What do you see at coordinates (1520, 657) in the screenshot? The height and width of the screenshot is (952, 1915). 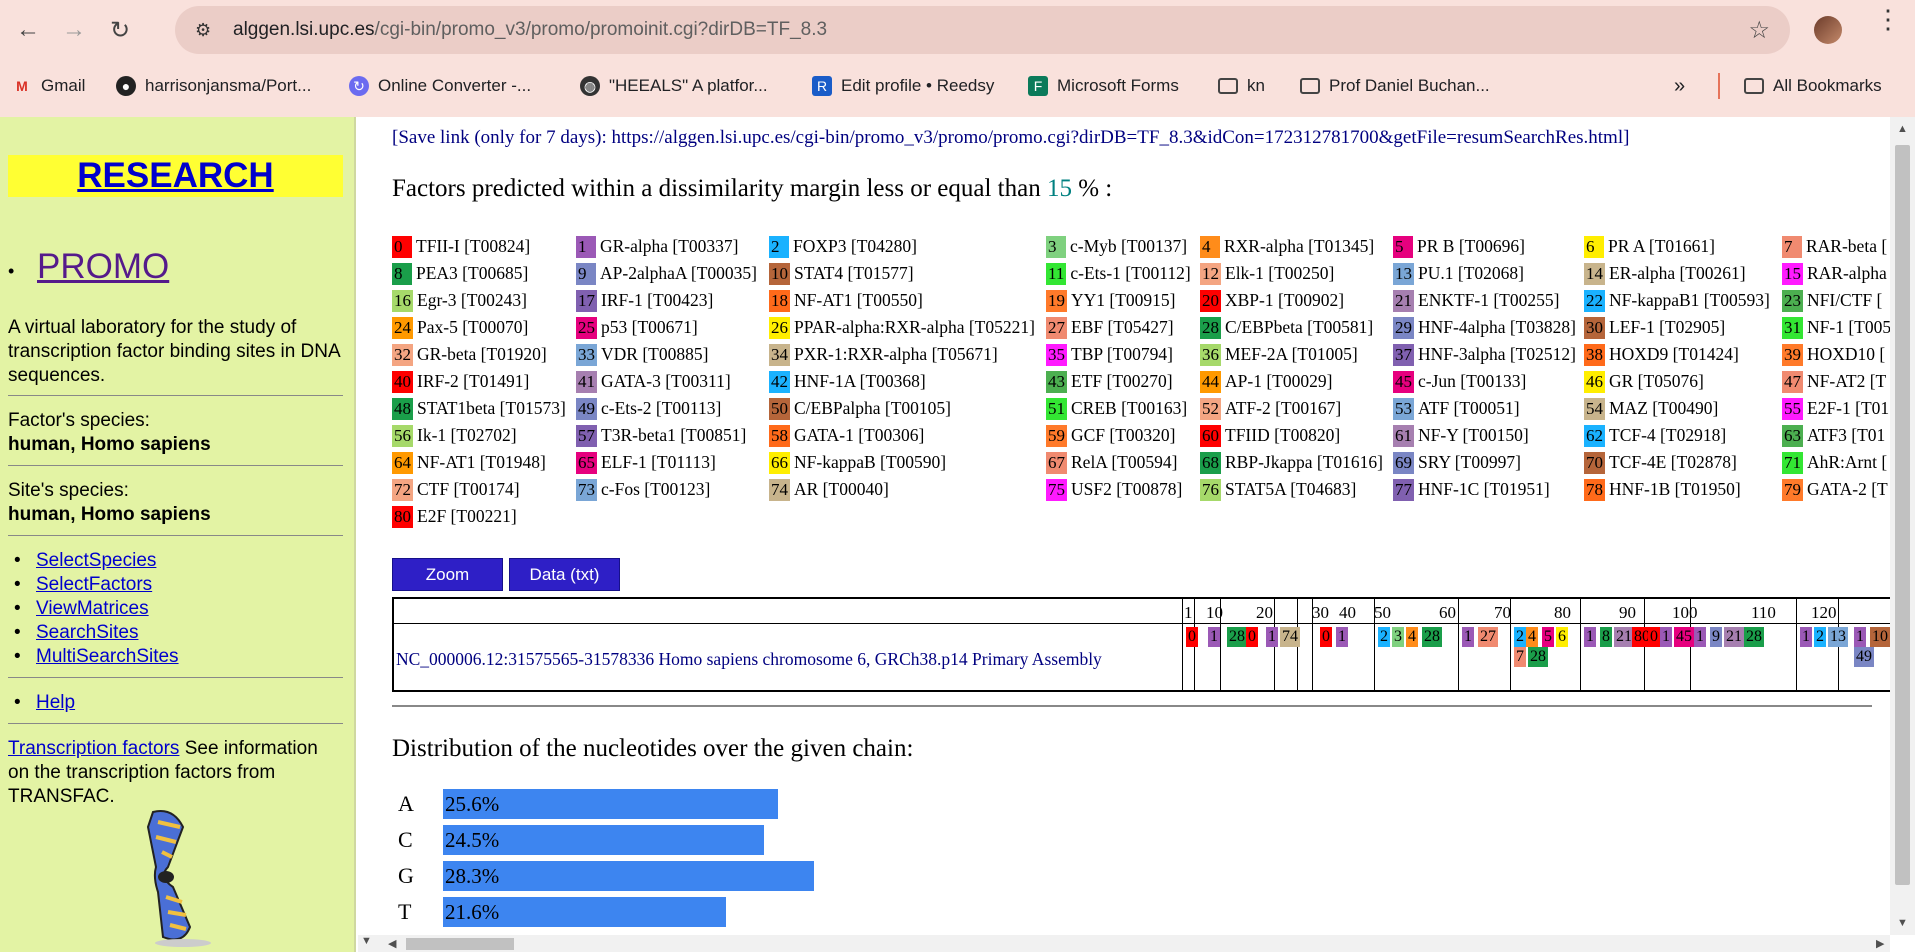 I see `binding-site: 7` at bounding box center [1520, 657].